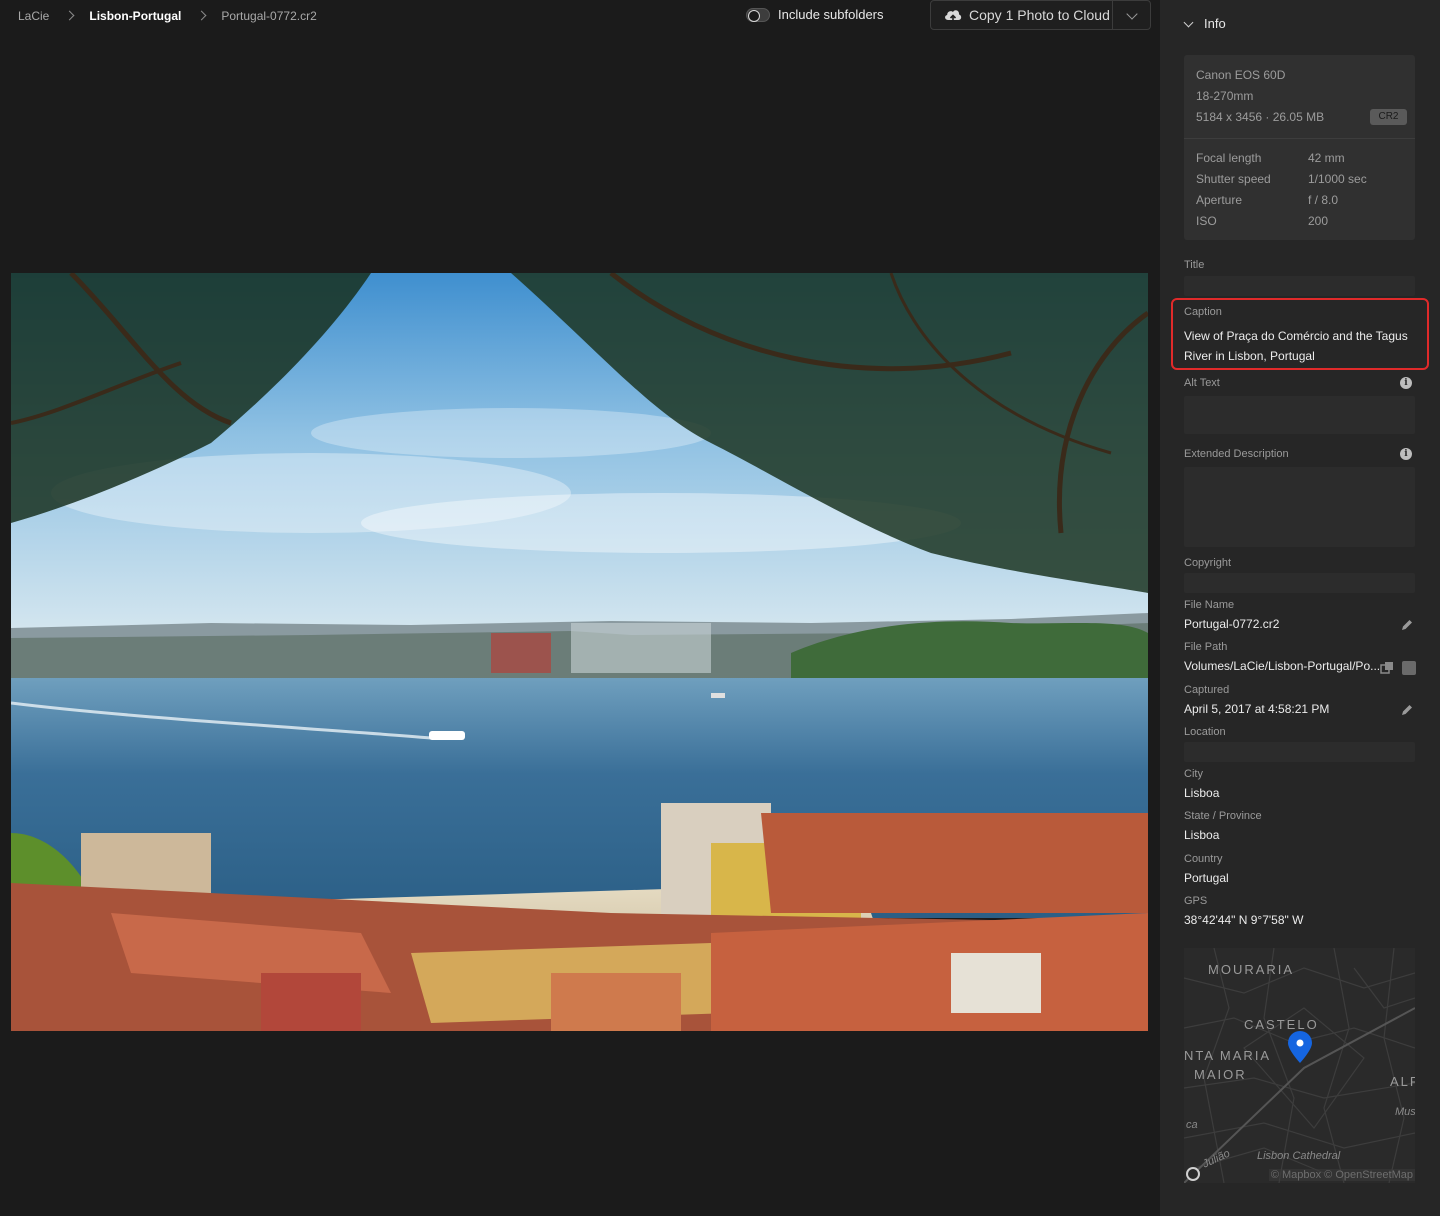 The height and width of the screenshot is (1216, 1440). Describe the element at coordinates (1203, 859) in the screenshot. I see `country-label: Country` at that location.